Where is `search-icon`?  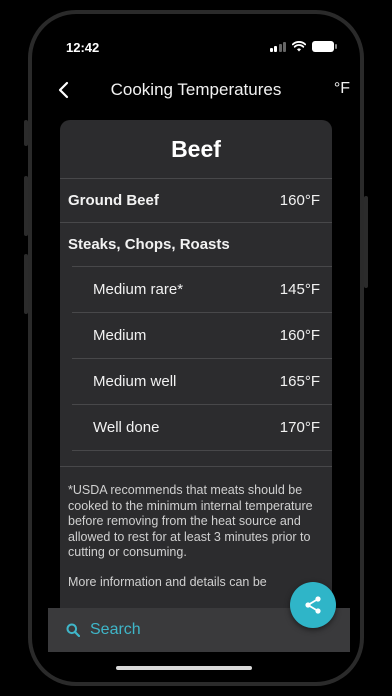
search-icon is located at coordinates (73, 630).